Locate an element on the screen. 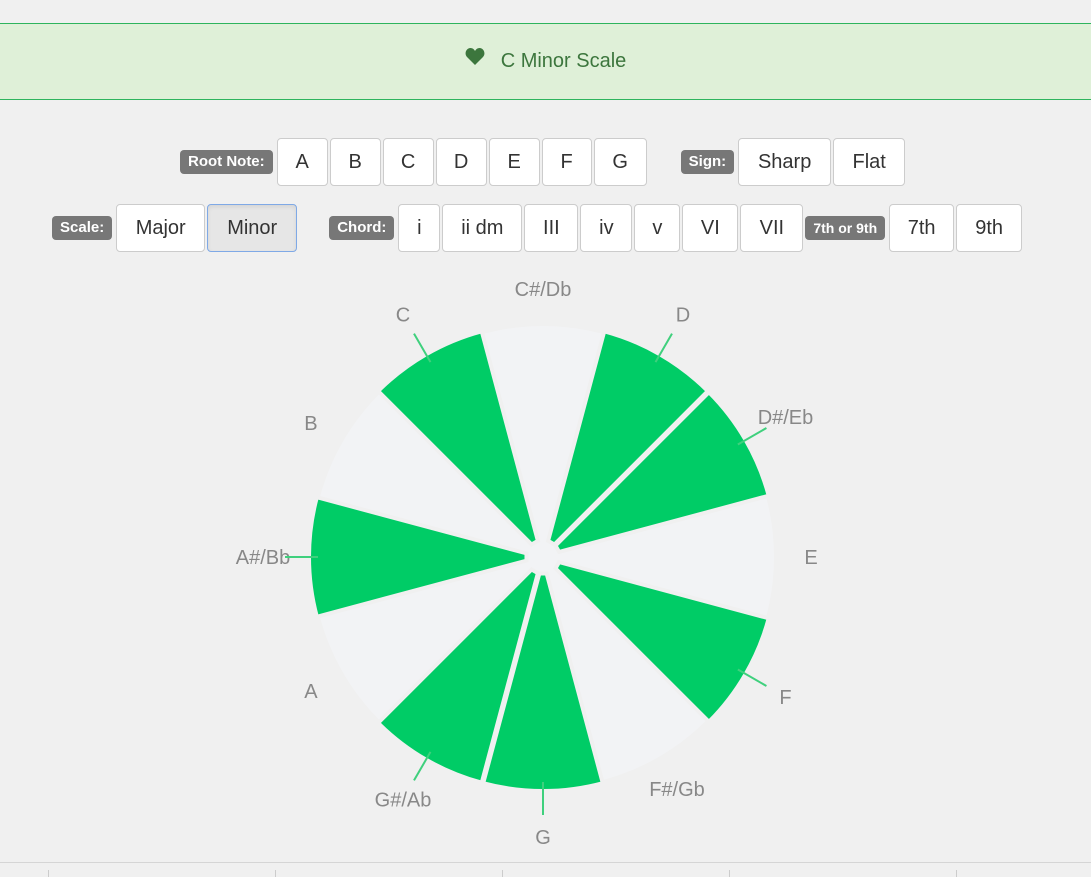 The image size is (1091, 877). scale-major-button: Major is located at coordinates (161, 228).